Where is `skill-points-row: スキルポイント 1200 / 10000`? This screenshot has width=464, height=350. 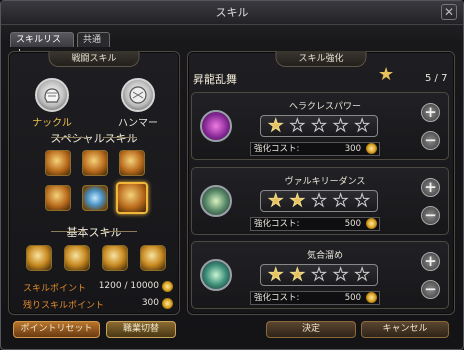 skill-points-row: スキルポイント 1200 / 10000 is located at coordinates (98, 287).